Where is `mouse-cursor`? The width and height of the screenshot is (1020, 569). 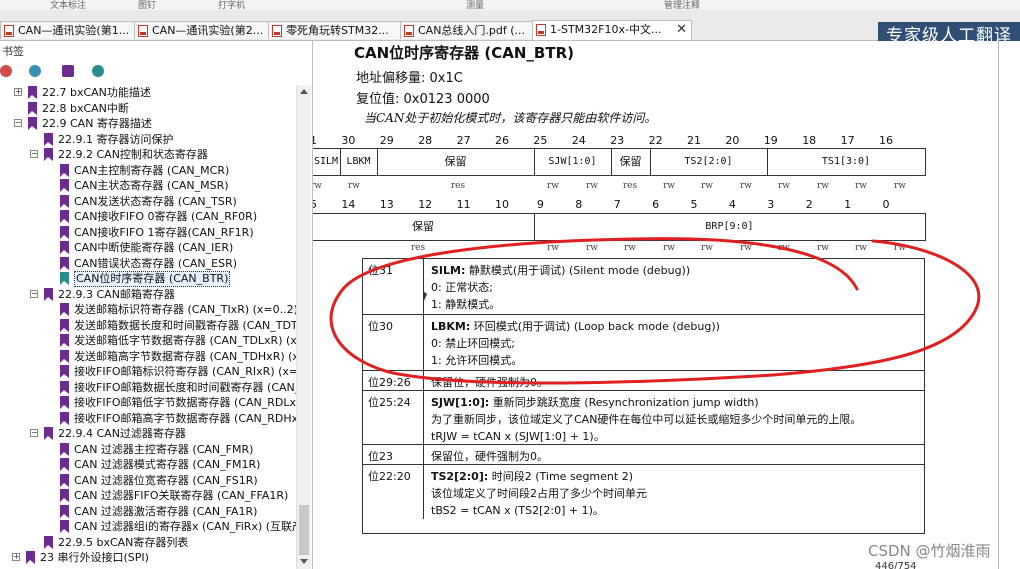
mouse-cursor is located at coordinates (425, 297).